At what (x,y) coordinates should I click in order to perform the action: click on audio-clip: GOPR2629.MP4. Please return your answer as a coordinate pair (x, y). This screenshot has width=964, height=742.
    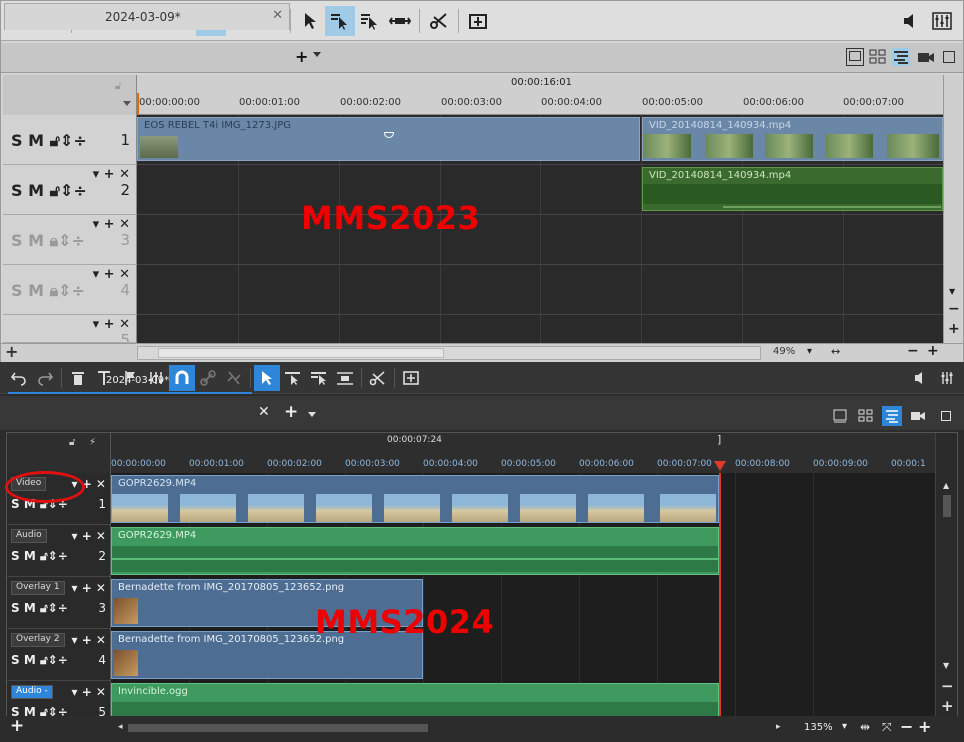
    Looking at the image, I should click on (415, 551).